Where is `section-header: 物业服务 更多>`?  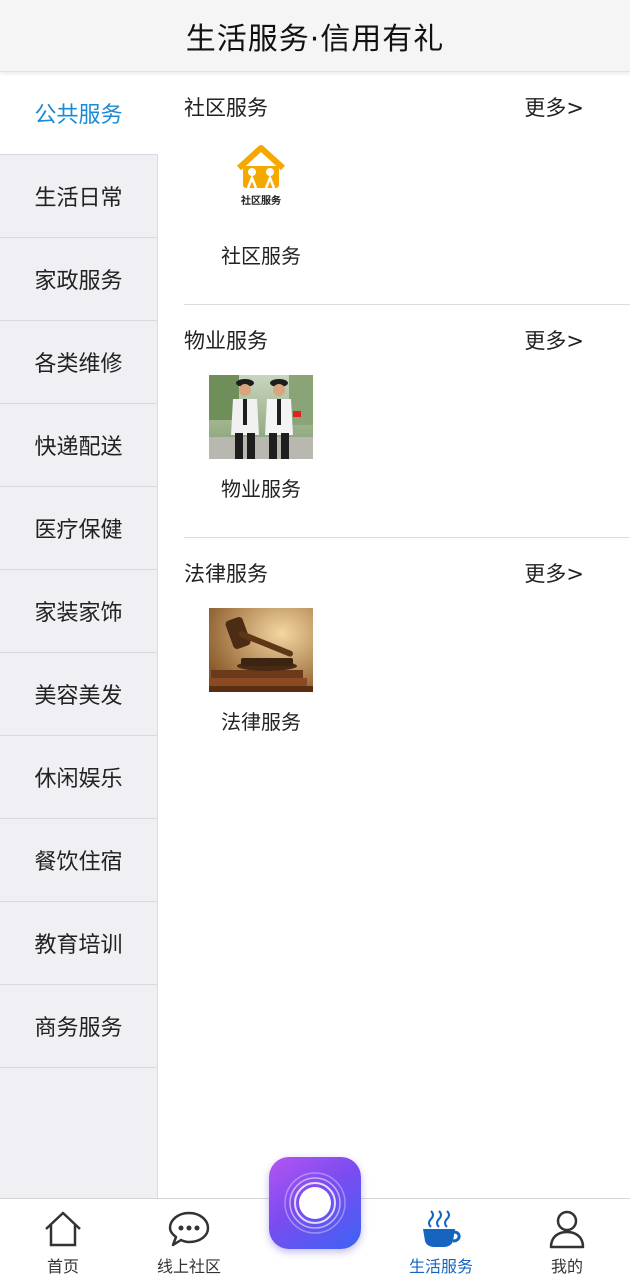
section-header: 物业服务 更多> is located at coordinates (384, 340).